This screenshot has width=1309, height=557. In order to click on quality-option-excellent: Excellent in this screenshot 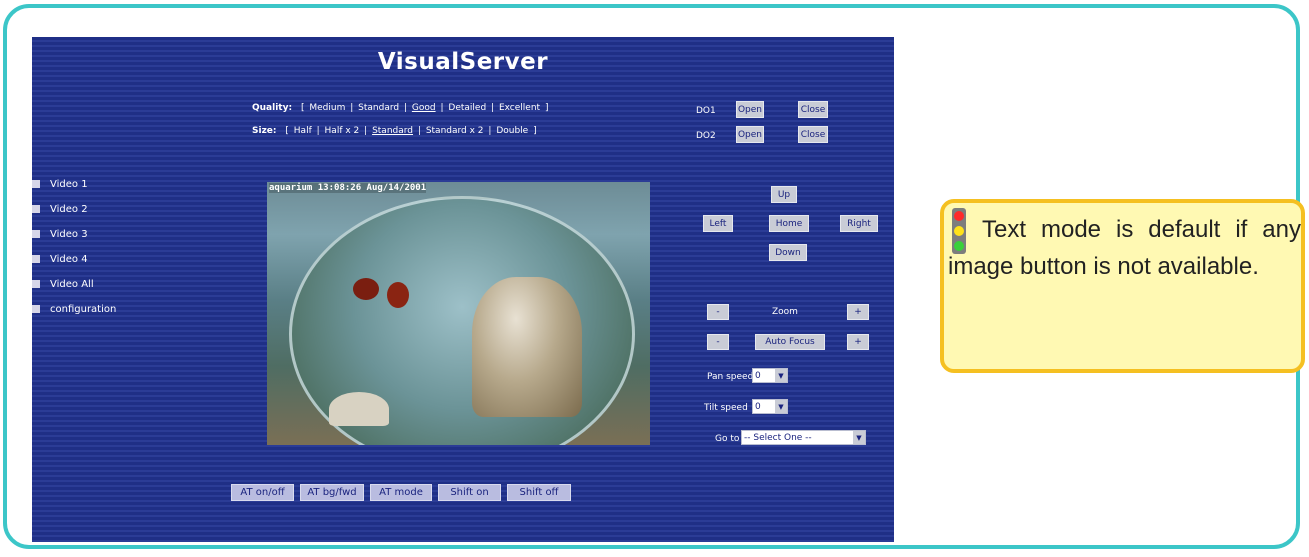, I will do `click(519, 108)`.